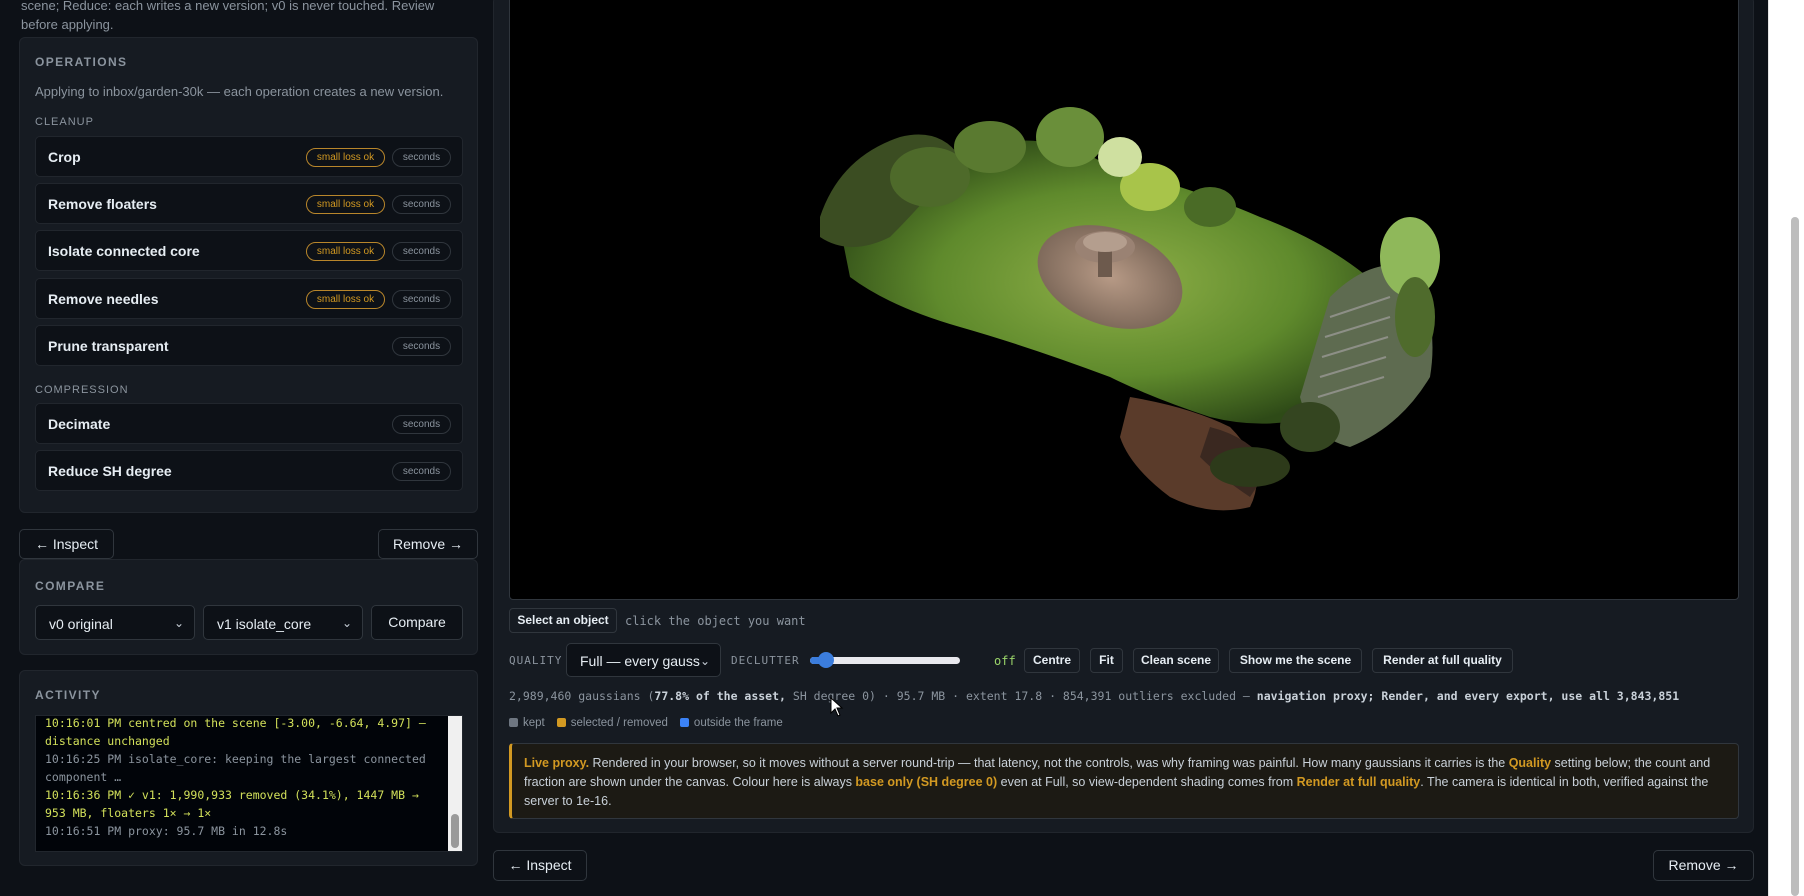 The height and width of the screenshot is (896, 1804). What do you see at coordinates (926, 782) in the screenshot?
I see `note-base-only: base only (SH degree 0)` at bounding box center [926, 782].